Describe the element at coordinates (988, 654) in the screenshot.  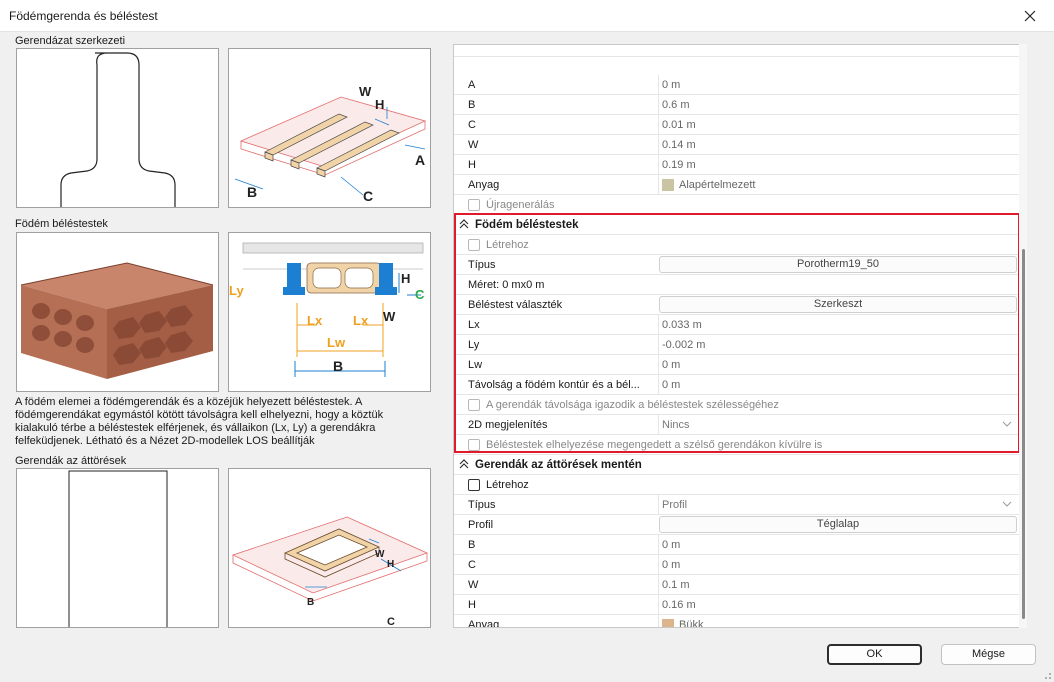
I see `cancel-button: Mégse` at that location.